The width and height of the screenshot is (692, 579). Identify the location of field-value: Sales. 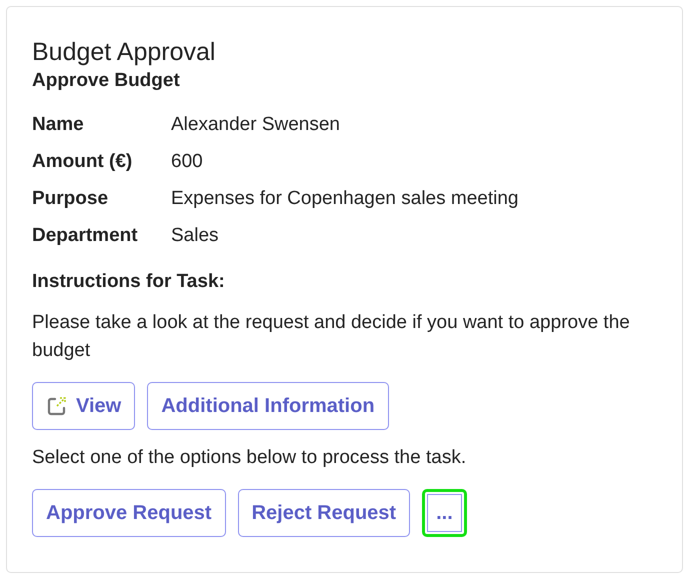
(195, 236).